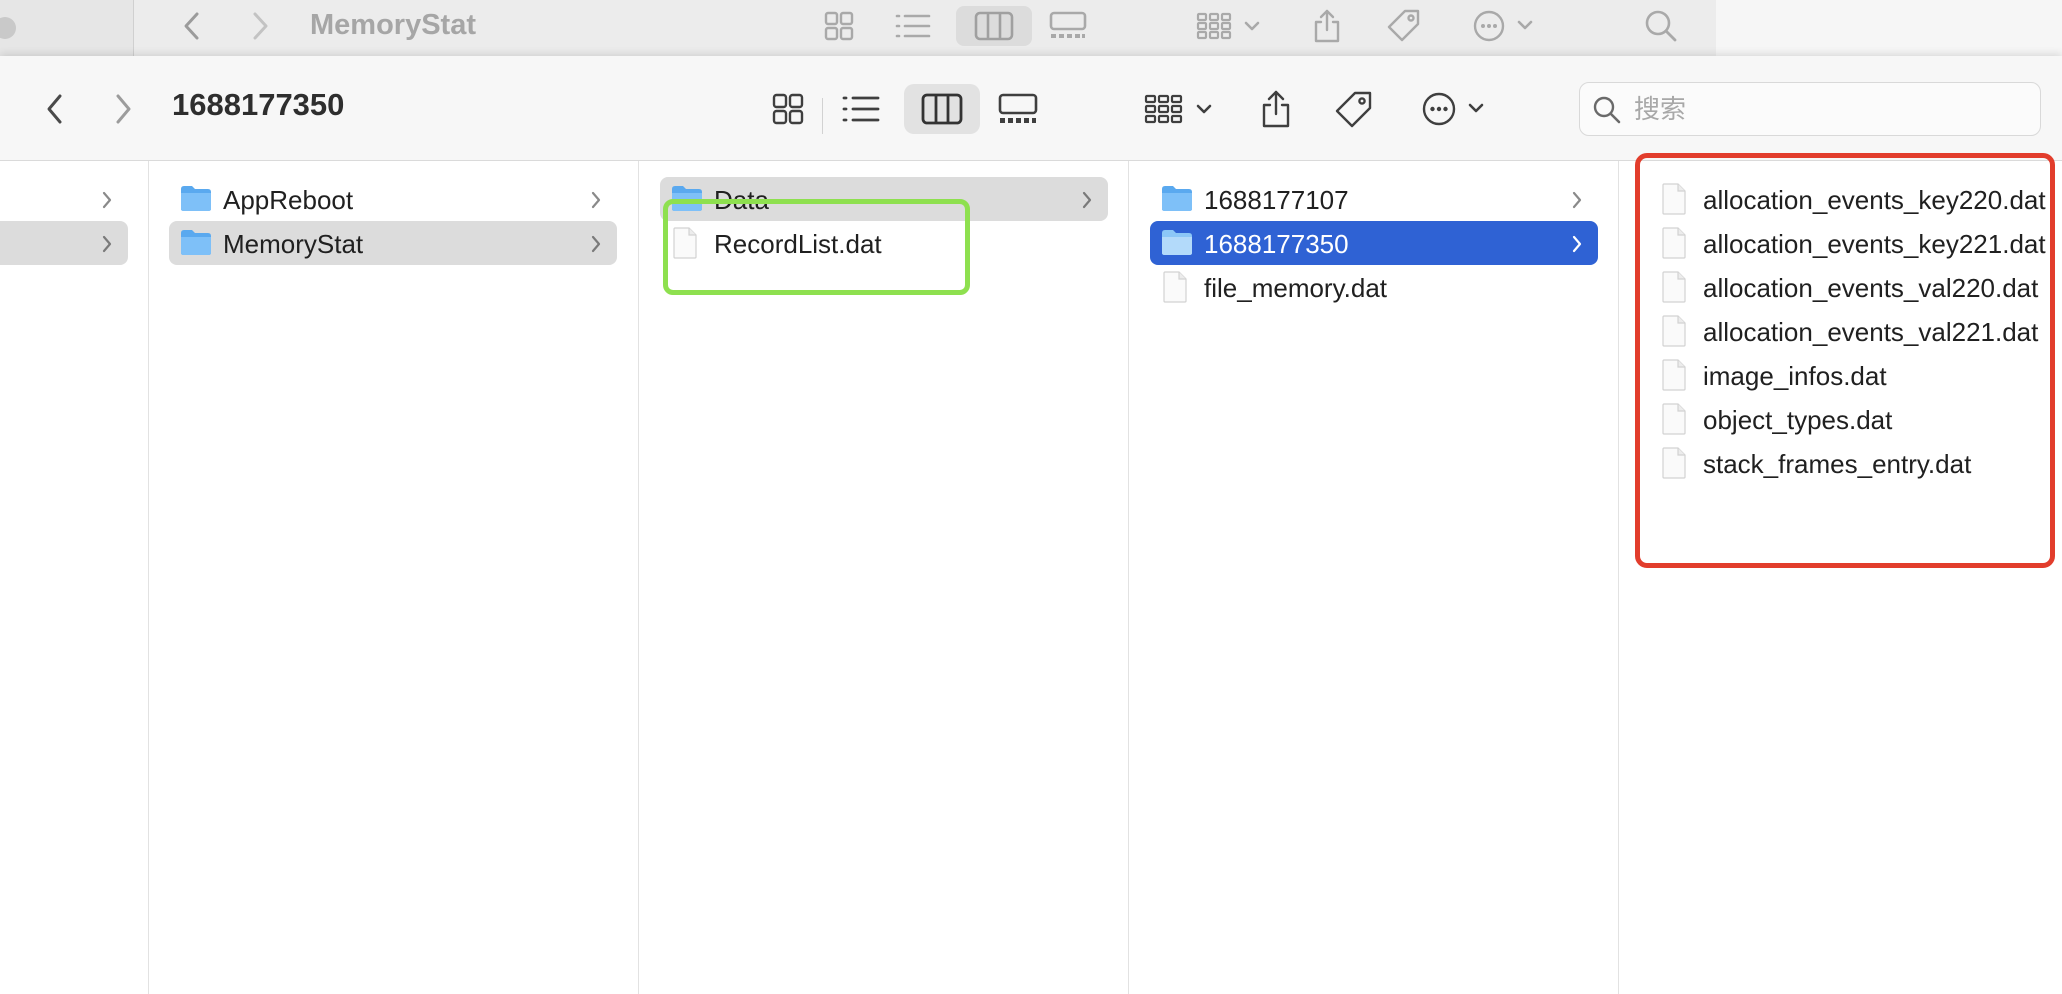 Image resolution: width=2062 pixels, height=994 pixels. I want to click on forward-button, so click(124, 109).